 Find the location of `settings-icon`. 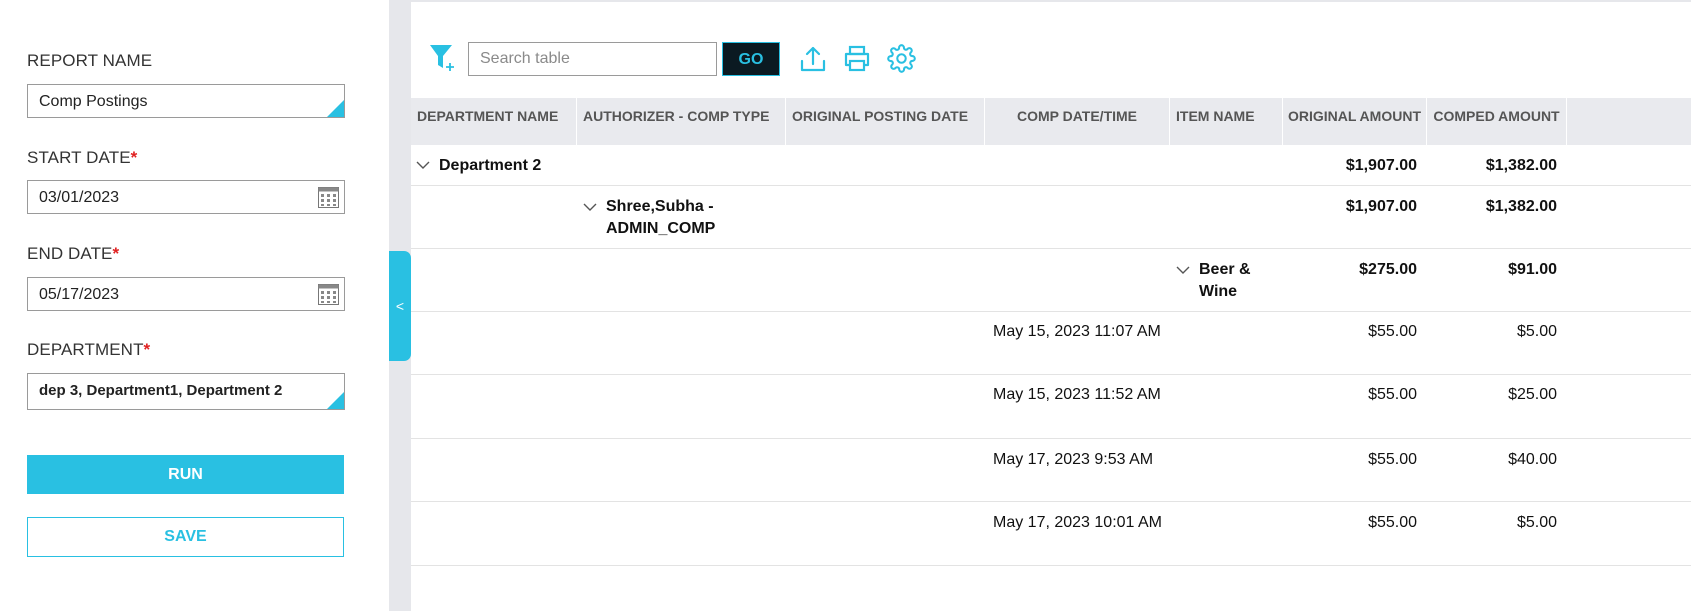

settings-icon is located at coordinates (901, 58).